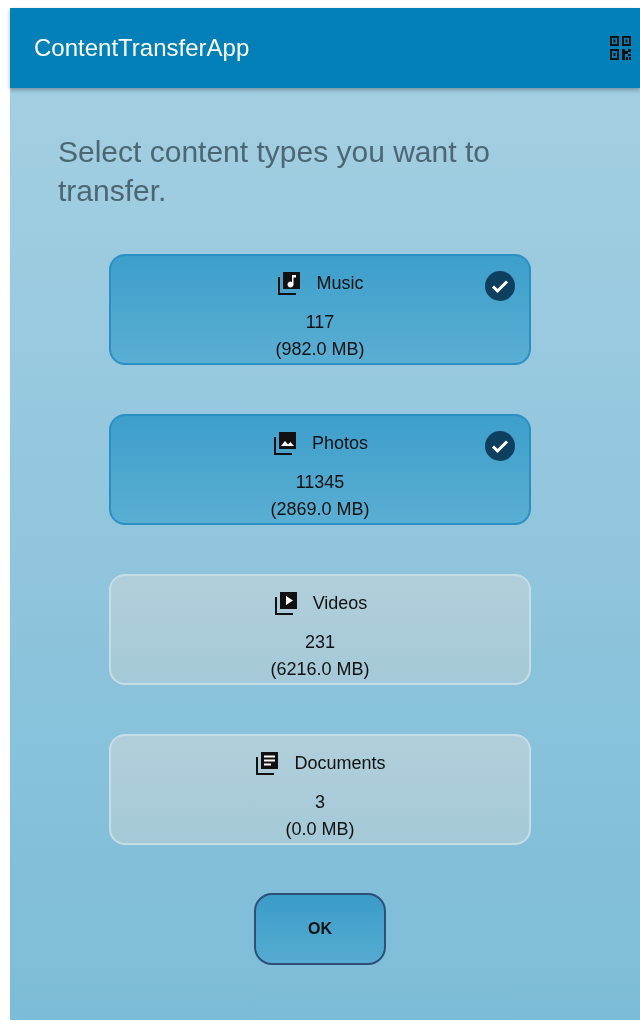 This screenshot has width=640, height=1028. I want to click on instruction-text: Select content types you want to transfer., so click(274, 171).